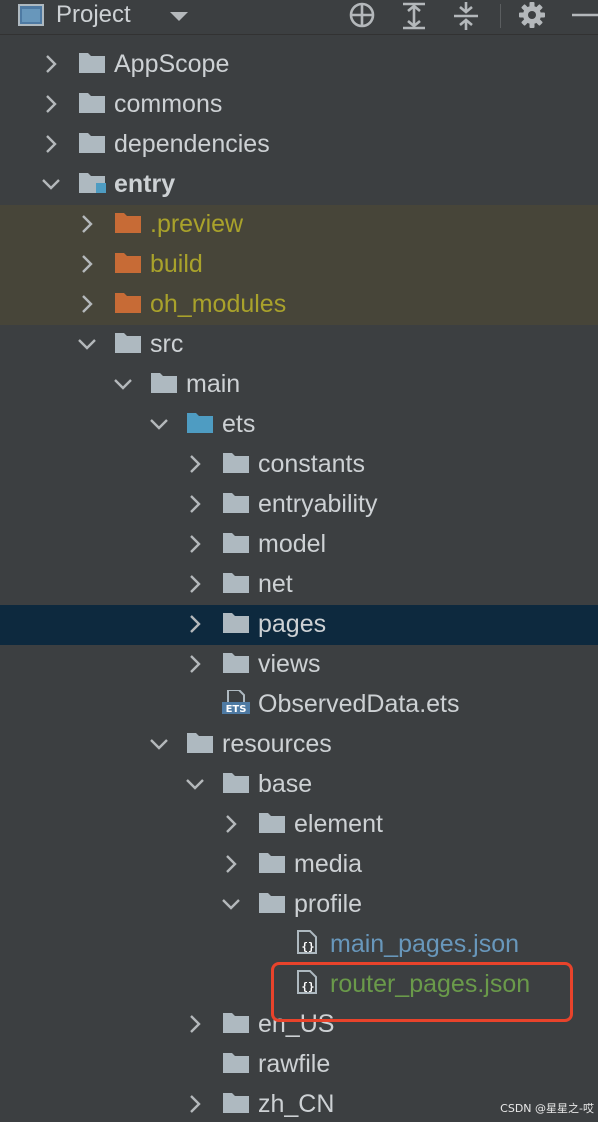 This screenshot has height=1122, width=598. What do you see at coordinates (145, 184) in the screenshot?
I see `tree-label: entry` at bounding box center [145, 184].